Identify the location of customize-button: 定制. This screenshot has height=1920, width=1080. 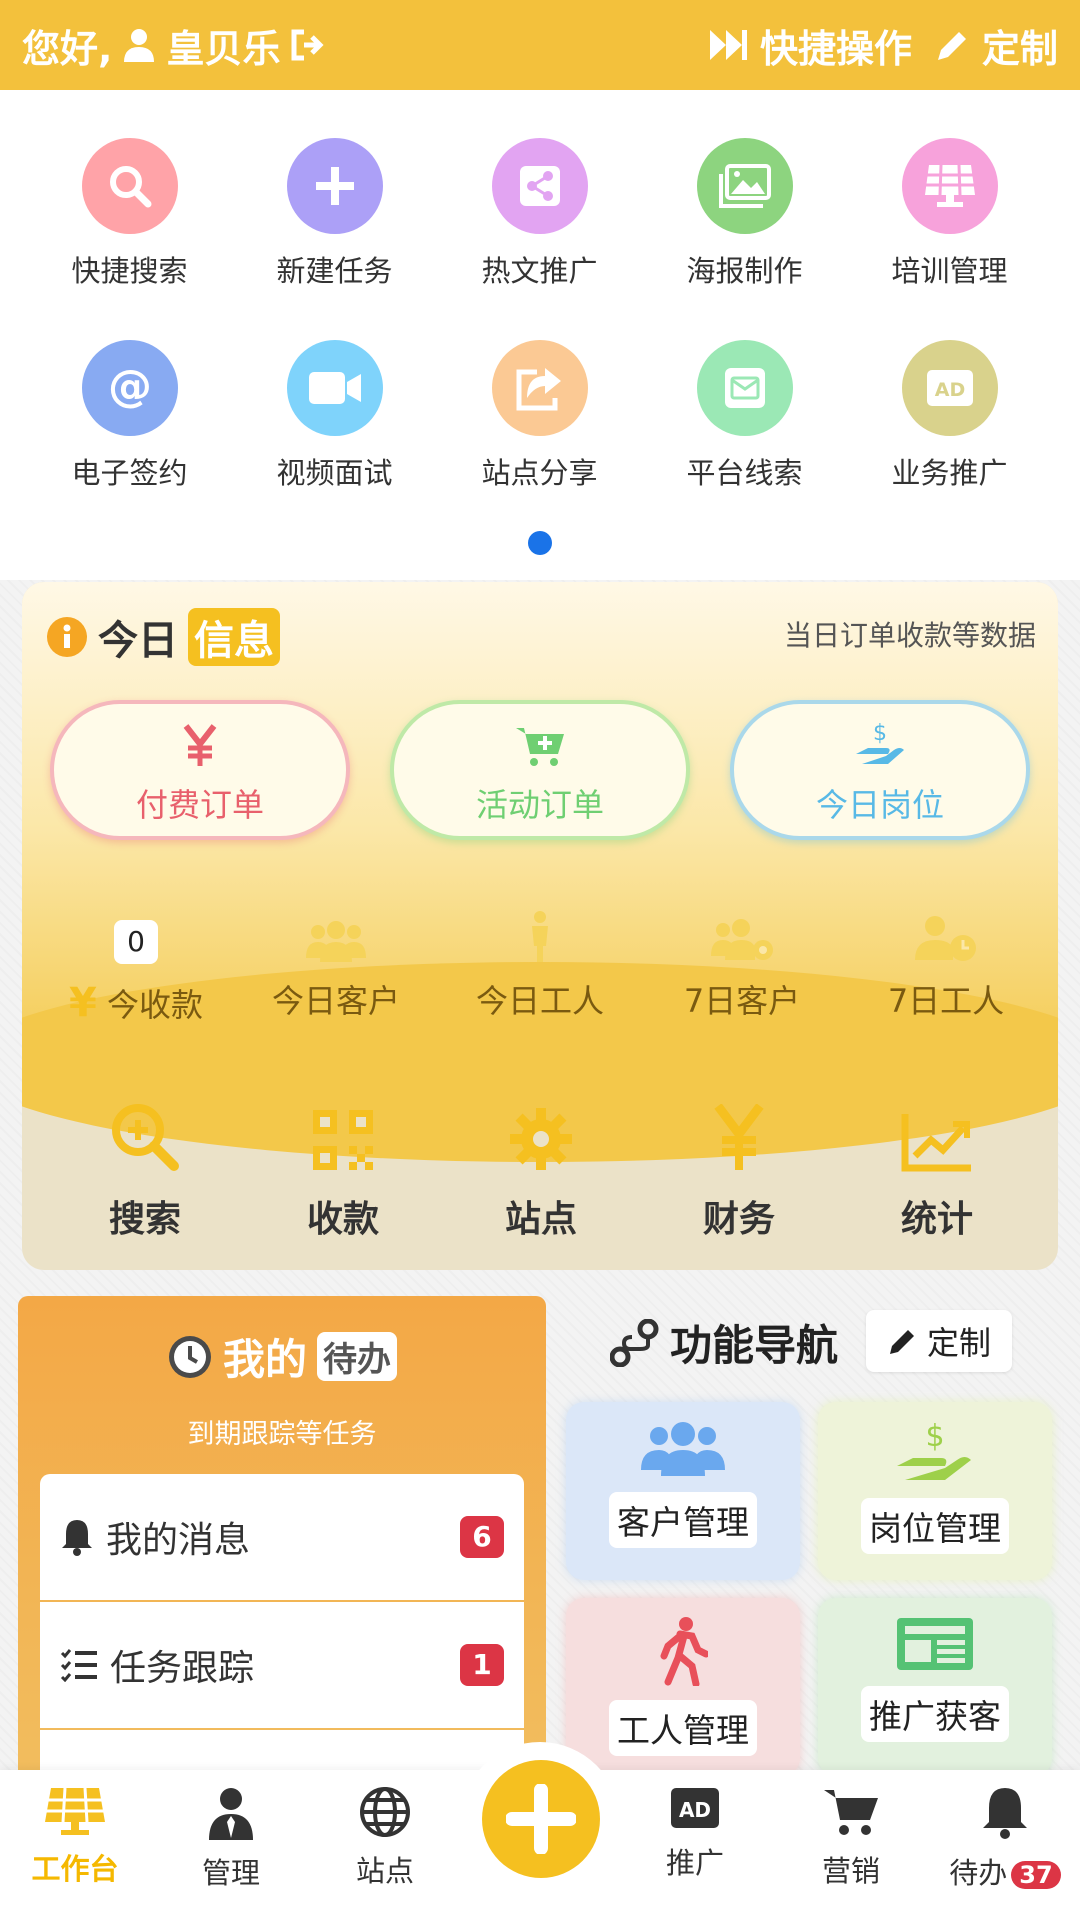
(1020, 45).